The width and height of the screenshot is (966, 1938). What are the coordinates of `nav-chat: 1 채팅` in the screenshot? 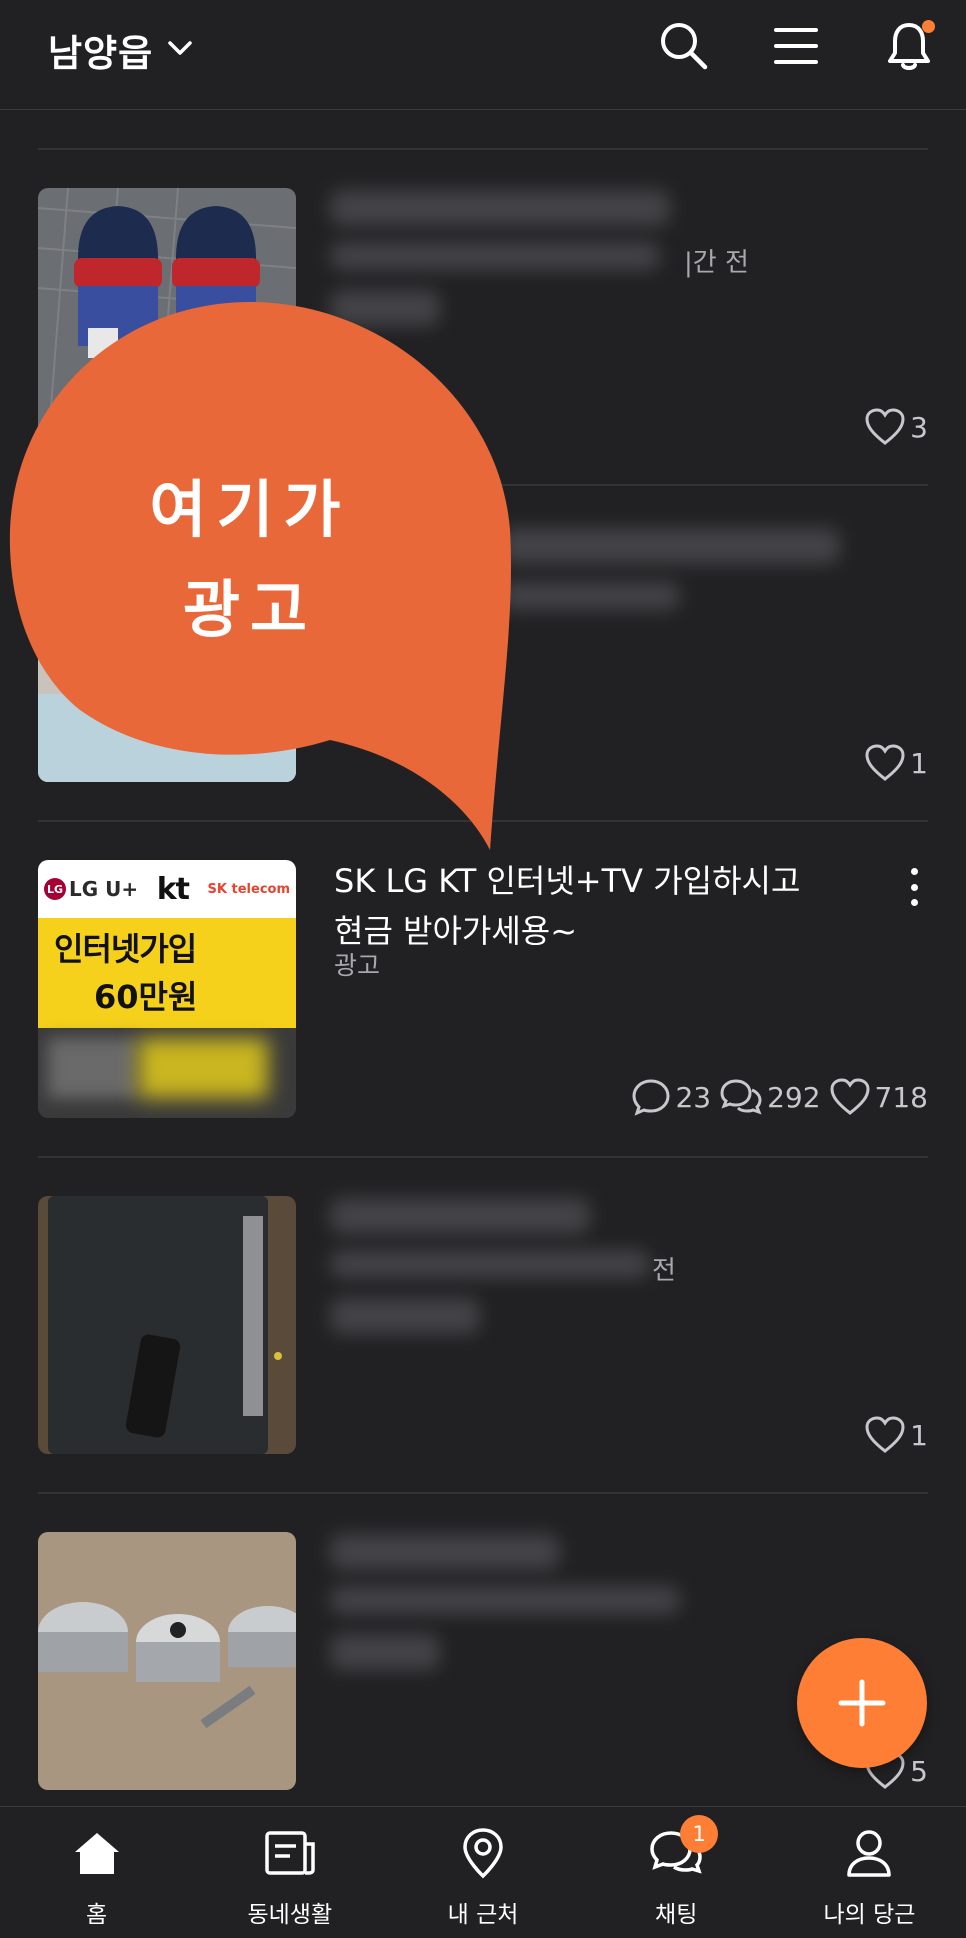 It's located at (676, 1872).